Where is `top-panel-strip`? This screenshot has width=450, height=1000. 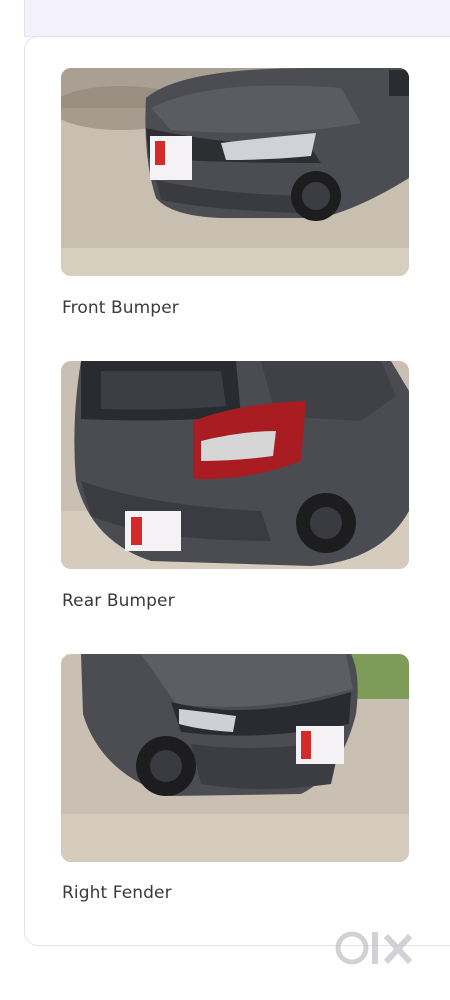
top-panel-strip is located at coordinates (237, 18).